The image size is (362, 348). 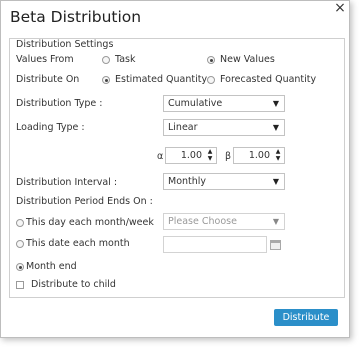 What do you see at coordinates (90, 222) in the screenshot?
I see `radio-this-day-label: This day each month/week` at bounding box center [90, 222].